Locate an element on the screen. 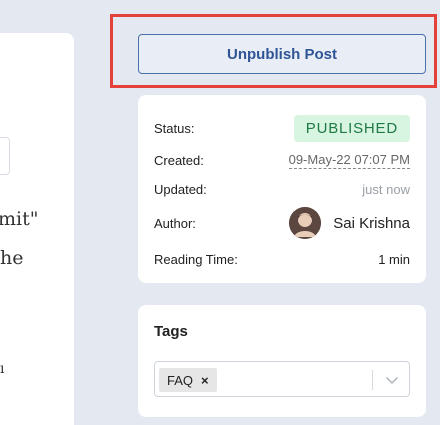 Image resolution: width=440 pixels, height=425 pixels. tags-title: Tags is located at coordinates (171, 331).